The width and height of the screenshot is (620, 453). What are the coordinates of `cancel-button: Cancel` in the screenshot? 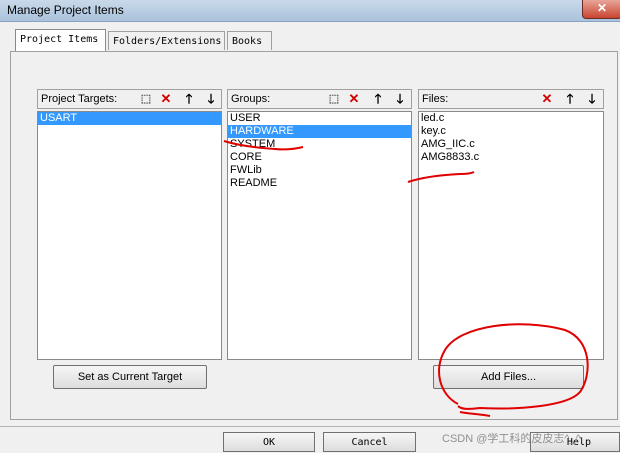 It's located at (369, 442).